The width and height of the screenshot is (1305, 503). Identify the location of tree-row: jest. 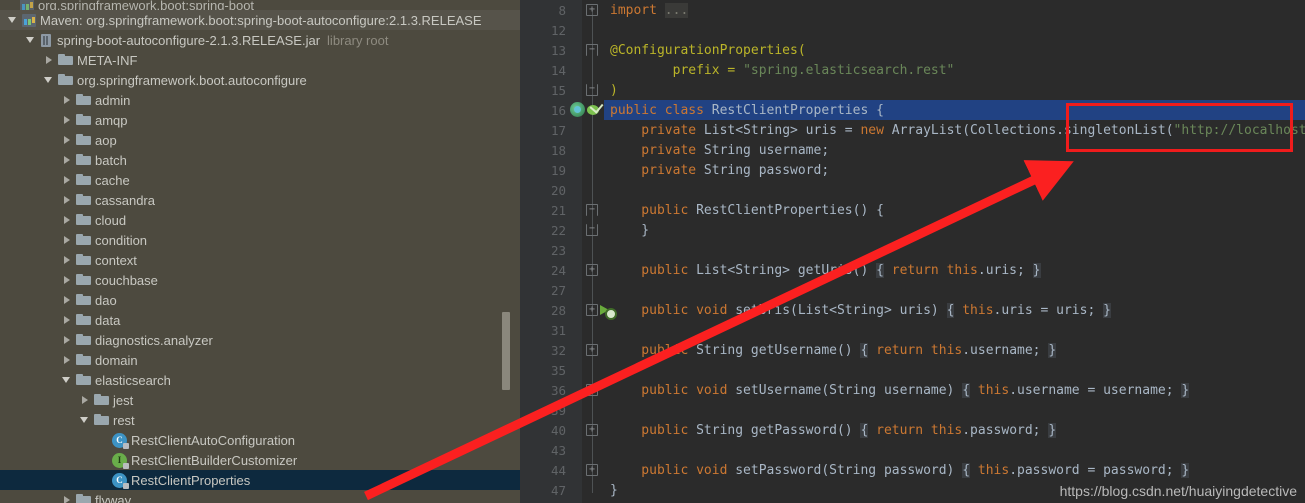
(260, 400).